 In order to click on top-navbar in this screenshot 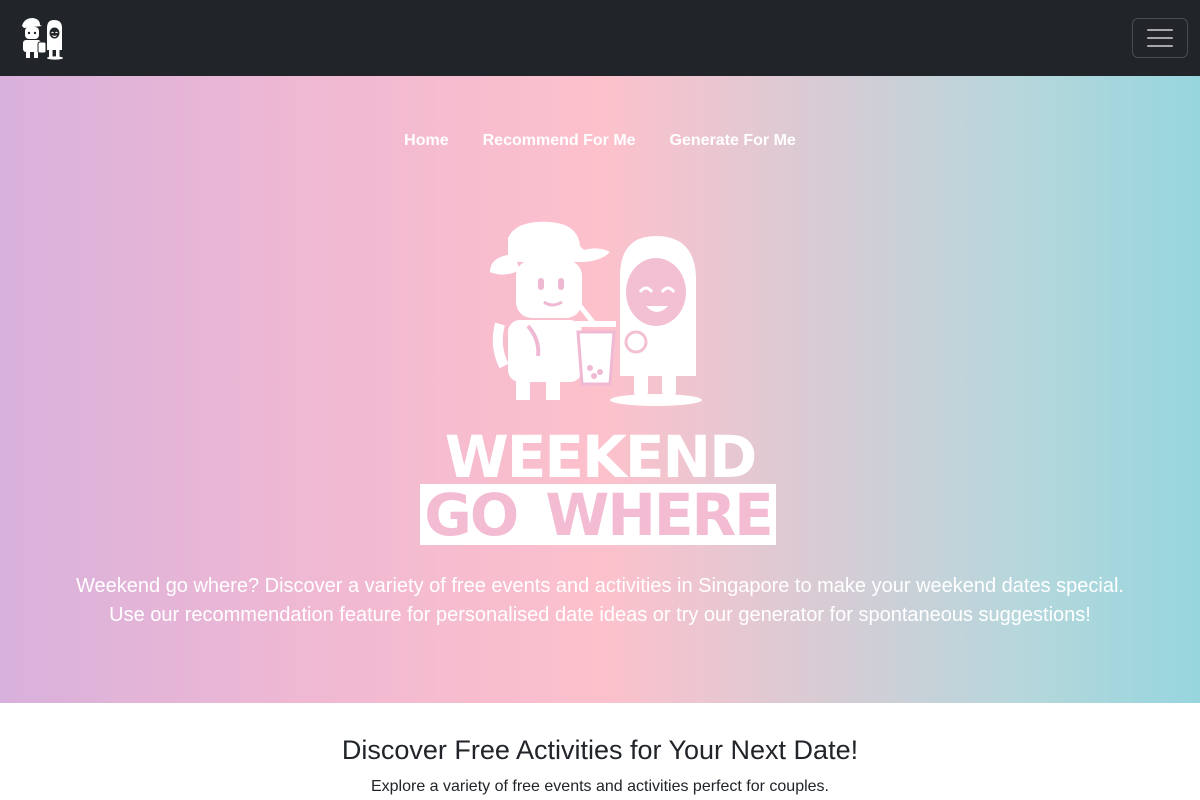, I will do `click(600, 38)`.